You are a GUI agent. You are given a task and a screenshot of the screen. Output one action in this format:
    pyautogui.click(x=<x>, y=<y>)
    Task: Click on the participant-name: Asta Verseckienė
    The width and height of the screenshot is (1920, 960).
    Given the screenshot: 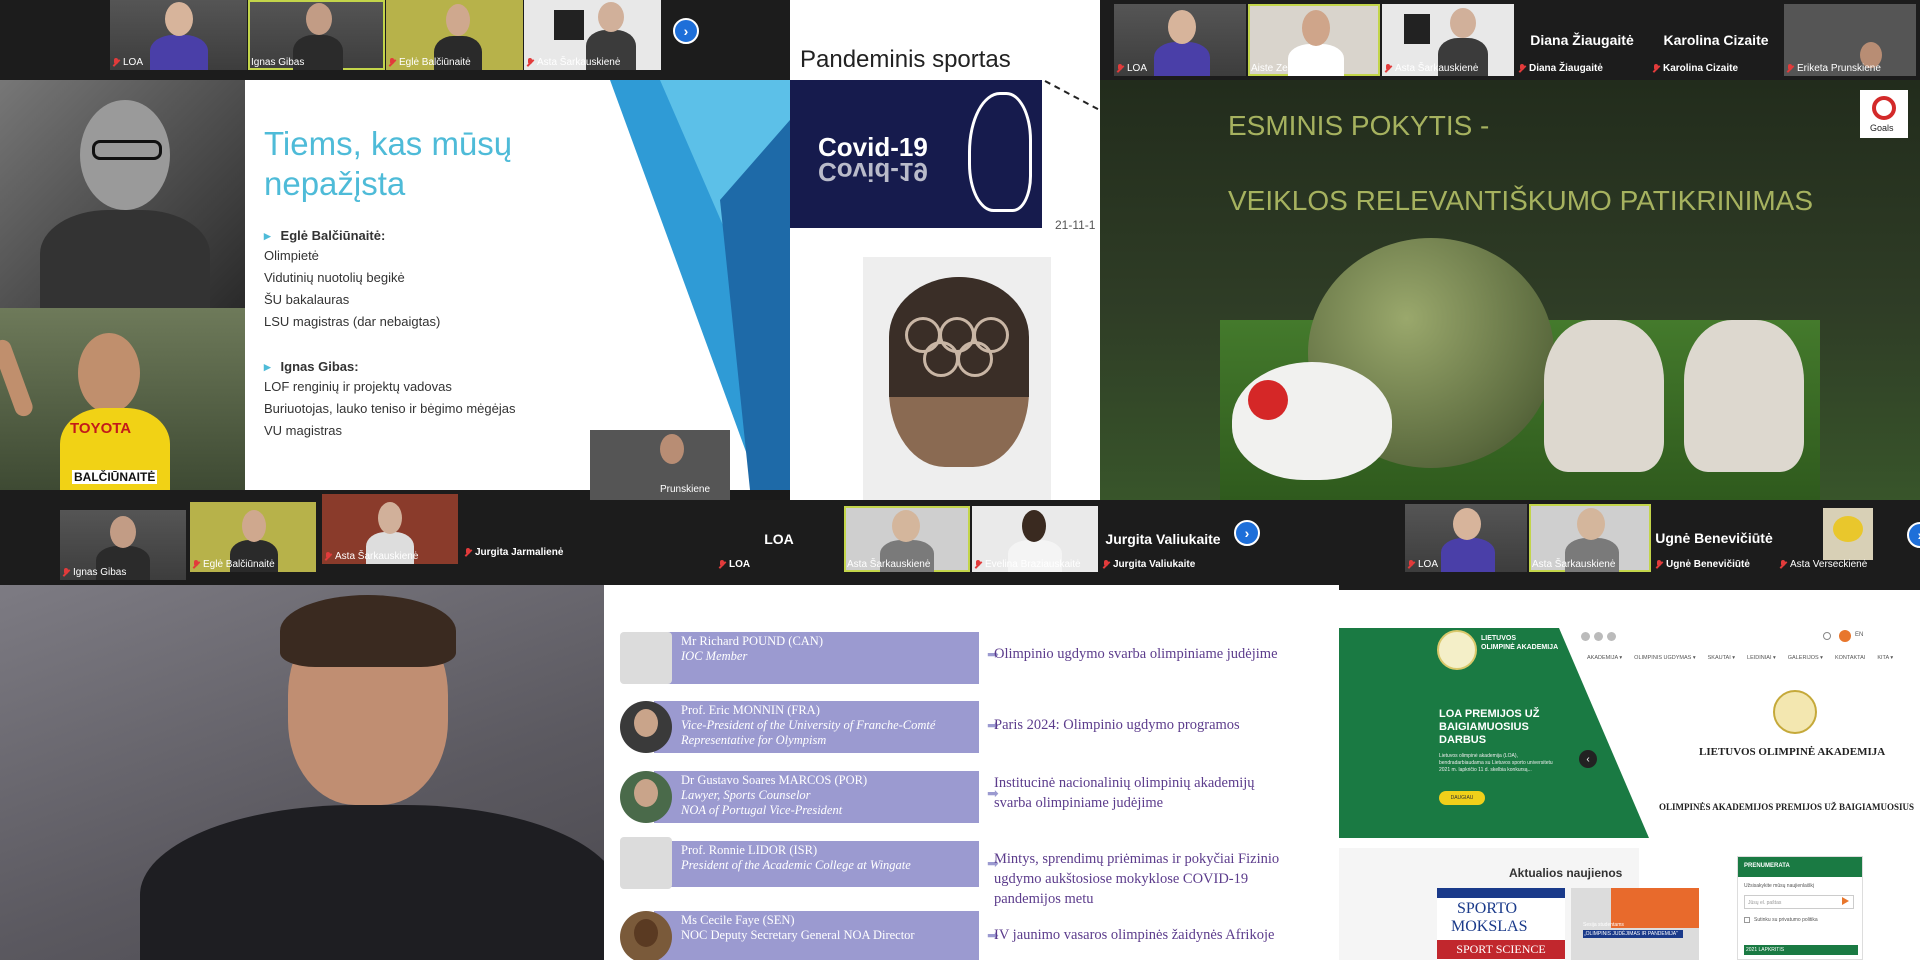 What is the action you would take?
    pyautogui.click(x=1823, y=564)
    